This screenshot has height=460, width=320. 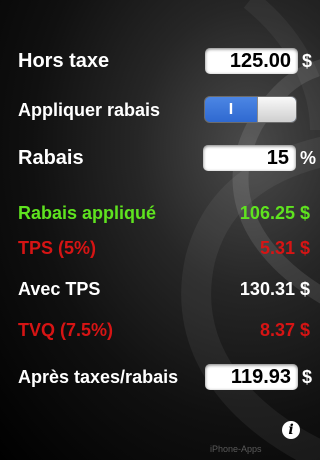 I want to click on row-hors-taxe: Hors taxe 125.00 $, so click(x=160, y=61).